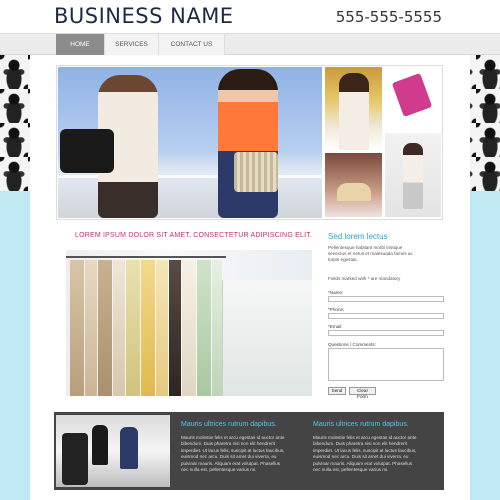 This screenshot has width=500, height=500. I want to click on business-name: BUSINESS NAME, so click(144, 16).